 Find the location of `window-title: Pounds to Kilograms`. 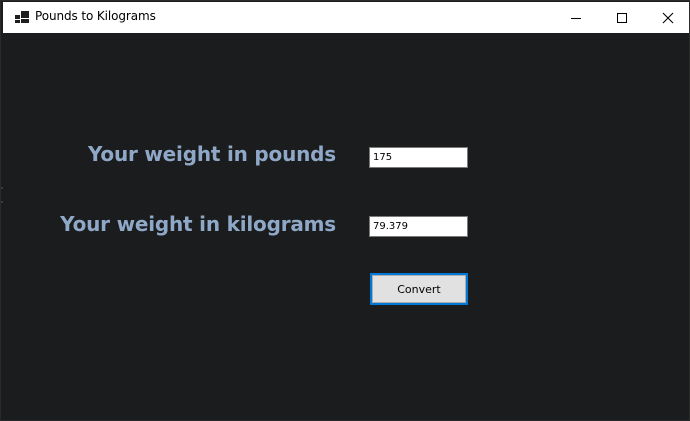

window-title: Pounds to Kilograms is located at coordinates (95, 16).